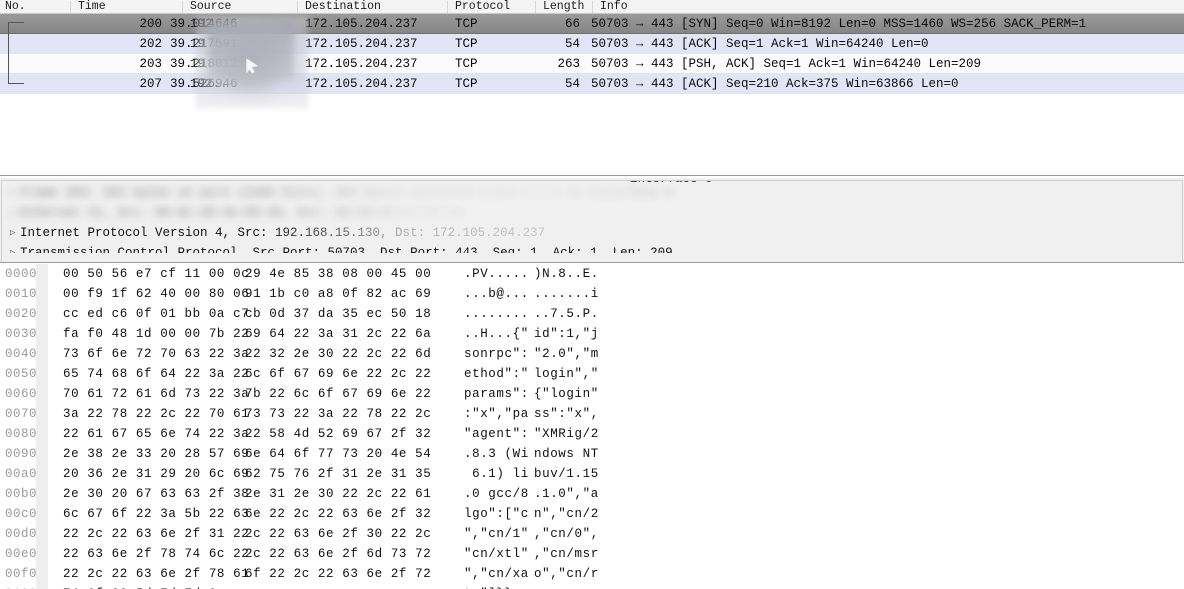  What do you see at coordinates (566, 334) in the screenshot?
I see `hex-ascii-right: id":1,"j` at bounding box center [566, 334].